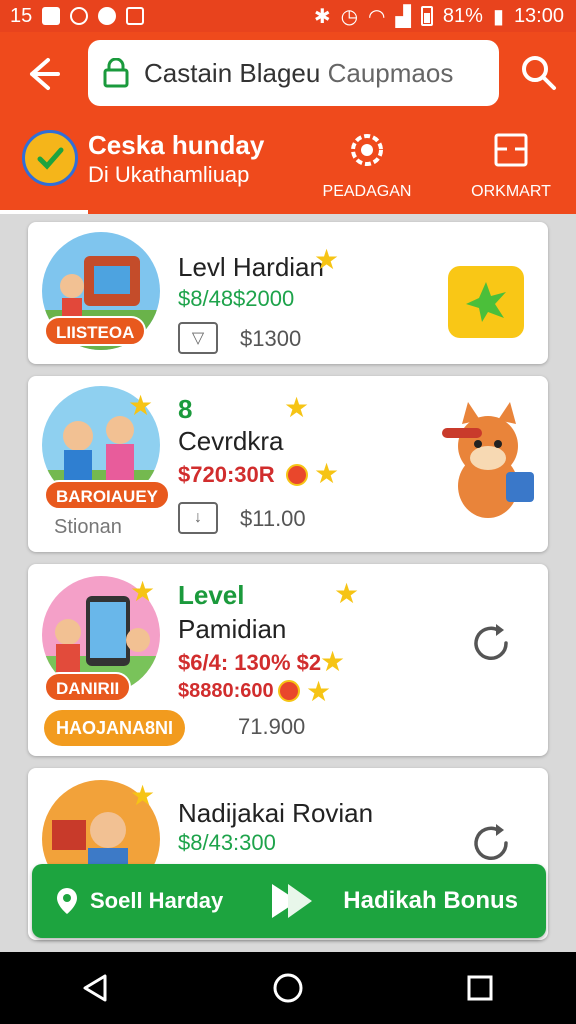 Image resolution: width=576 pixels, height=1024 pixels. What do you see at coordinates (40, 74) in the screenshot?
I see `back-arrow-icon` at bounding box center [40, 74].